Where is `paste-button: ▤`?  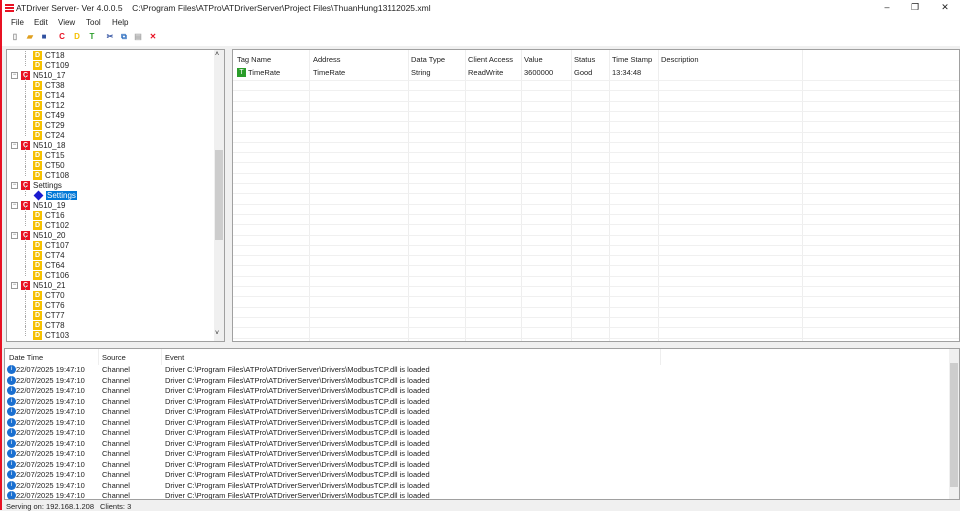
paste-button: ▤ is located at coordinates (138, 37).